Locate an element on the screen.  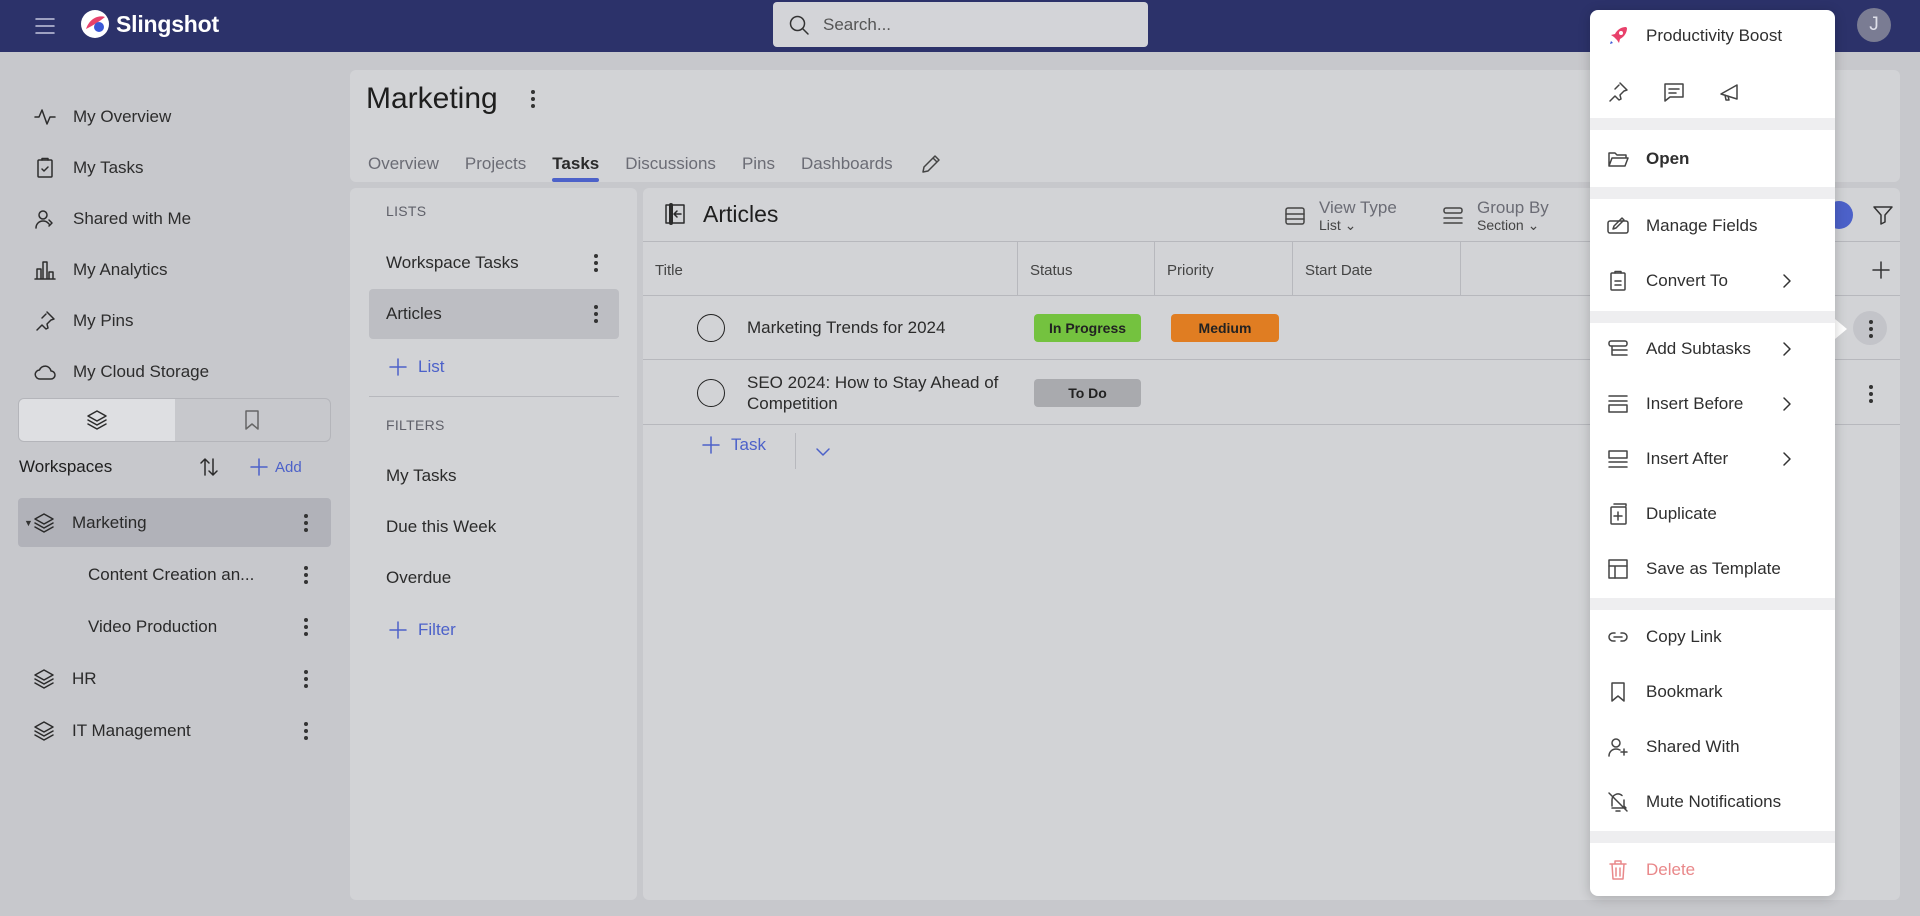
pin-icon is located at coordinates (1618, 92).